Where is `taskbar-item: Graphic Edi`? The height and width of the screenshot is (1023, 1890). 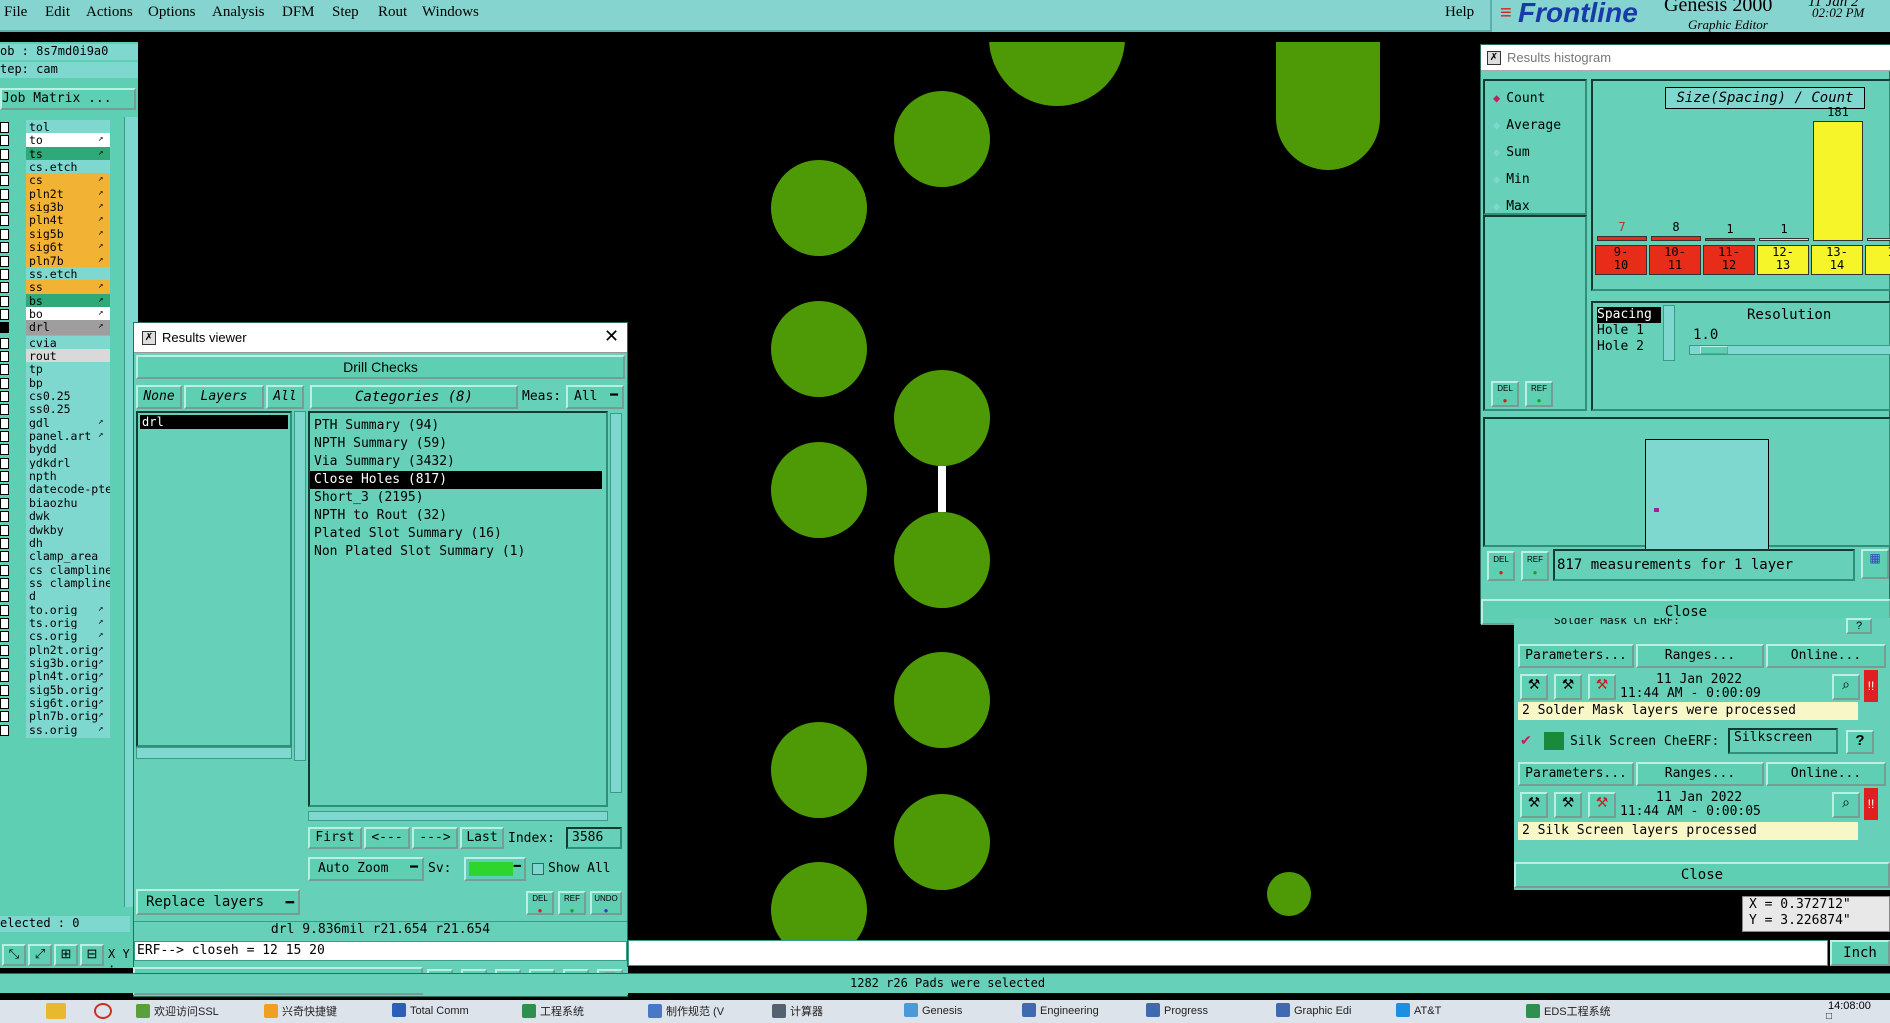 taskbar-item: Graphic Edi is located at coordinates (1313, 1012).